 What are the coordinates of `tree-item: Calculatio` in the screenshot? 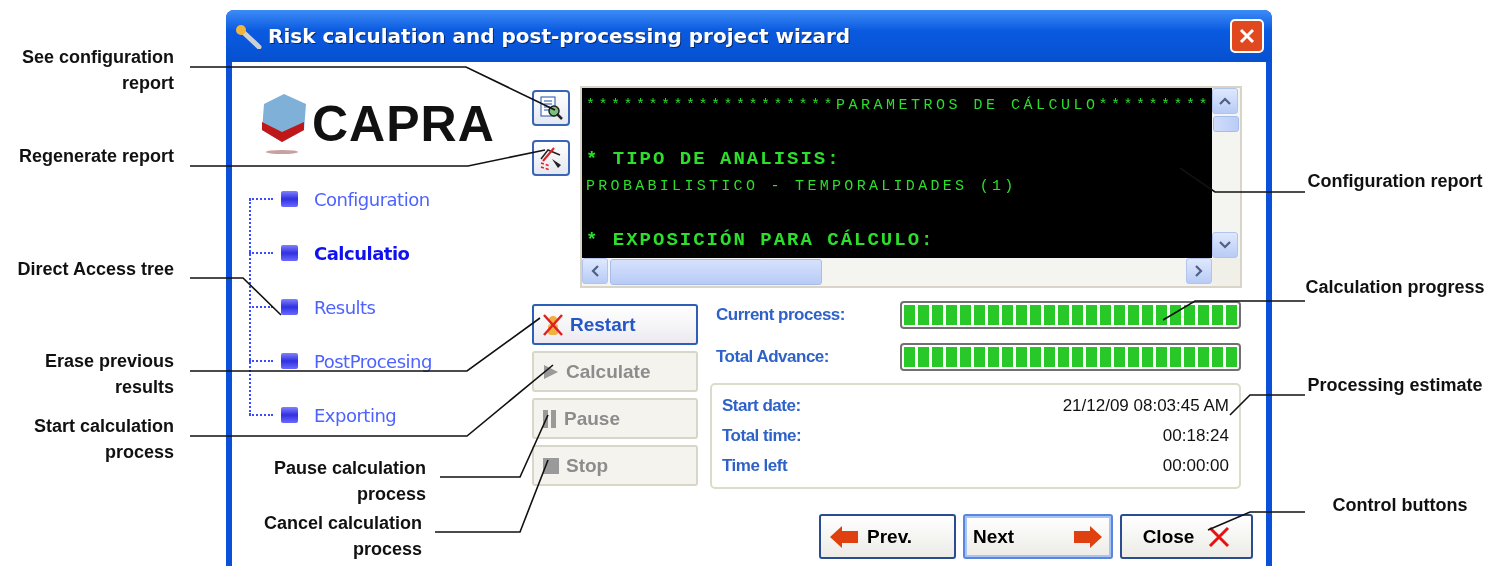 It's located at (362, 253).